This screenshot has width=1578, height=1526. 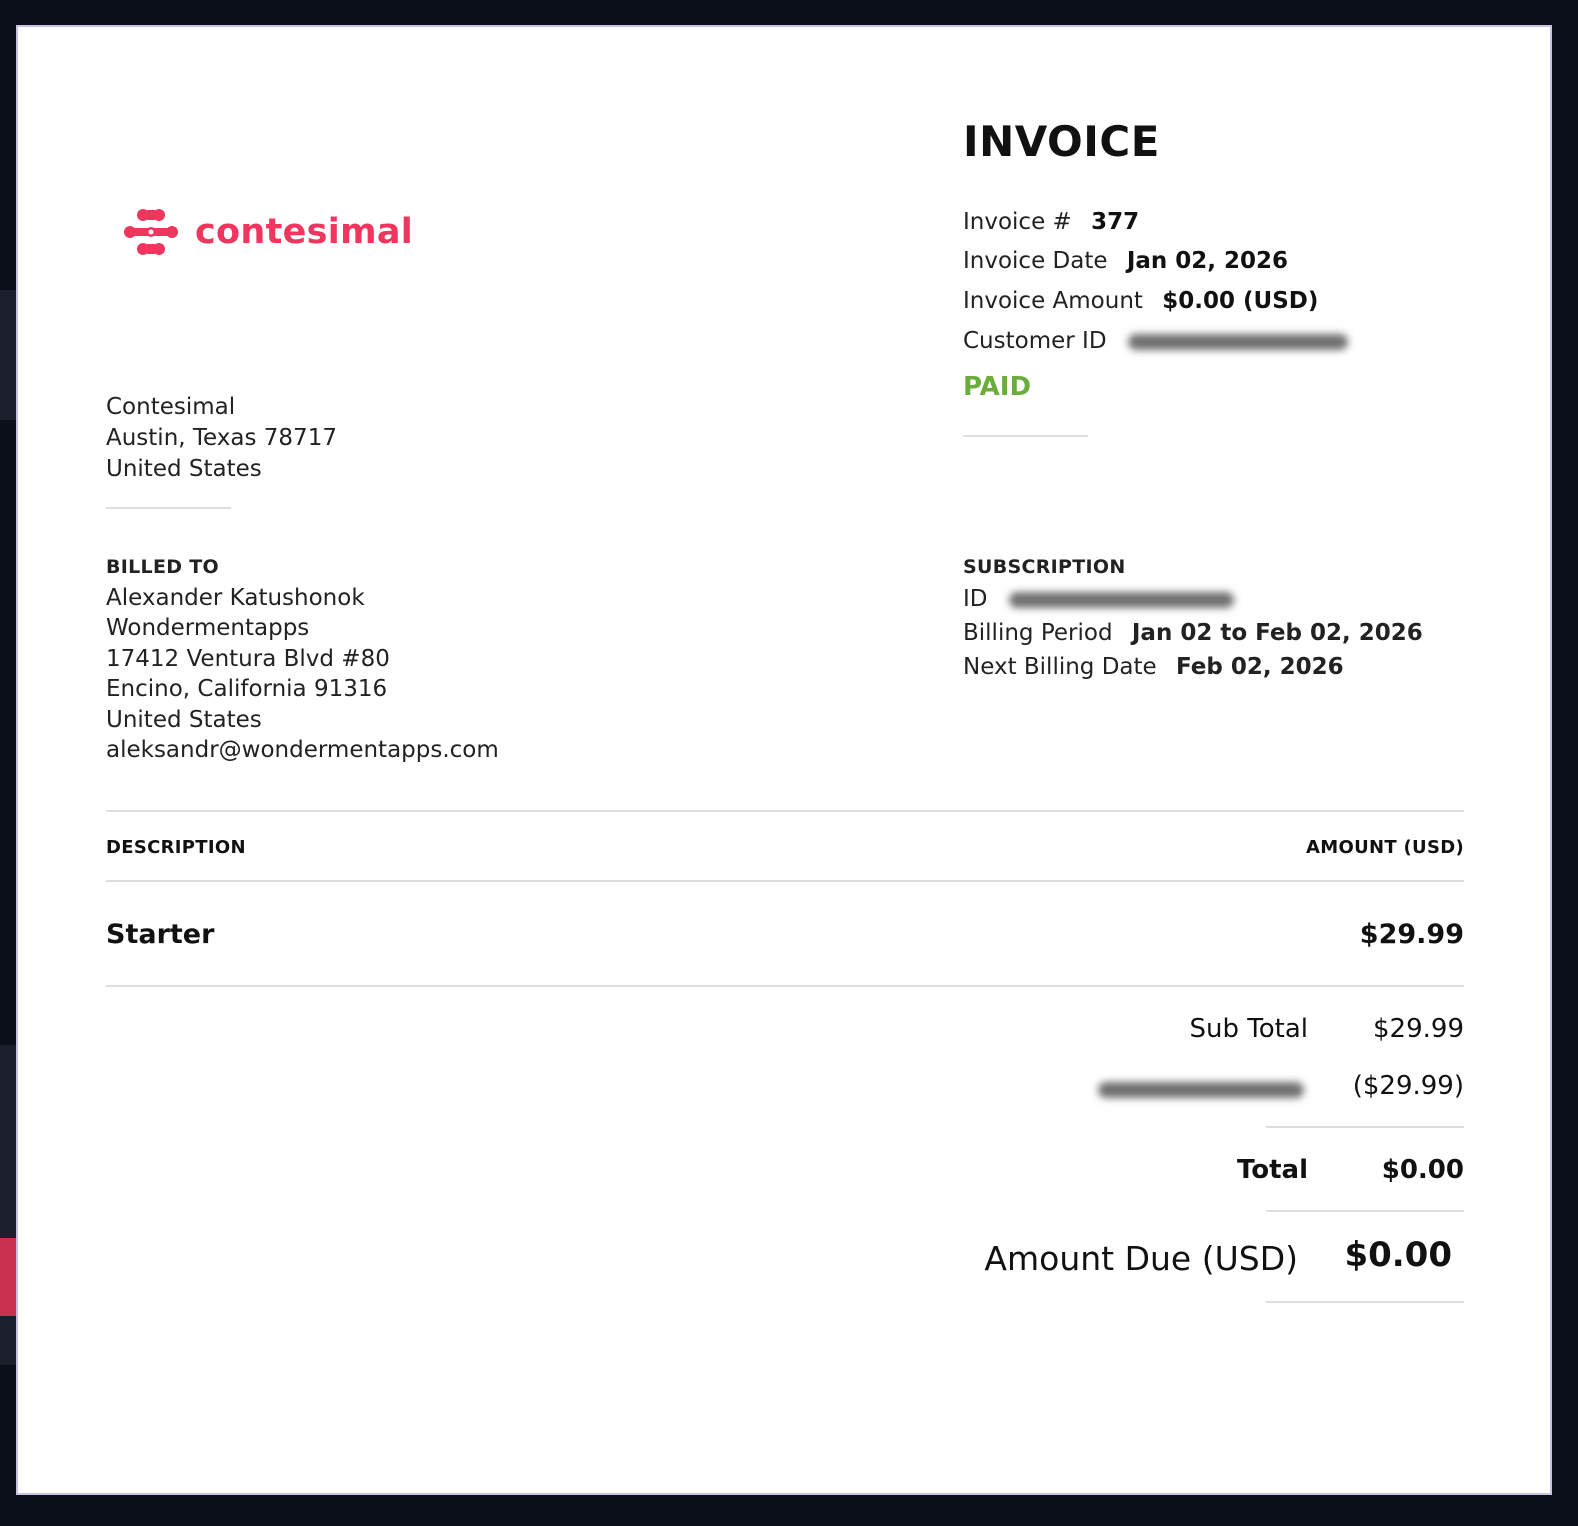 I want to click on next-billing-date: Feb 02, 2026, so click(x=1260, y=667).